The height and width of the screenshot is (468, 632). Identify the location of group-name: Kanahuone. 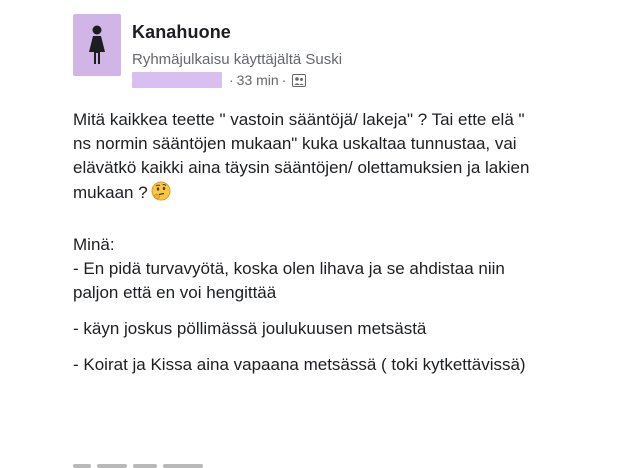
(181, 32).